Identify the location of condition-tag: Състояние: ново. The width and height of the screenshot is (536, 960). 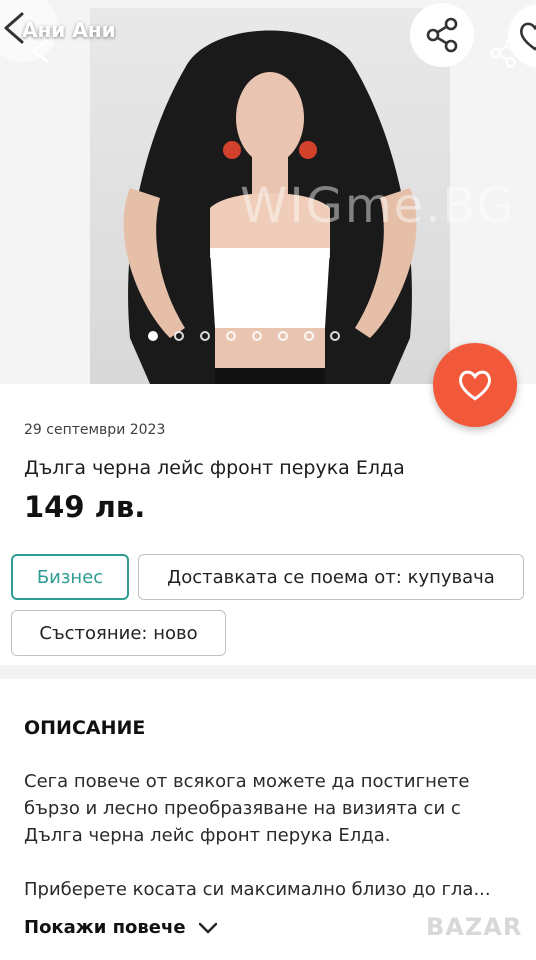
(118, 633).